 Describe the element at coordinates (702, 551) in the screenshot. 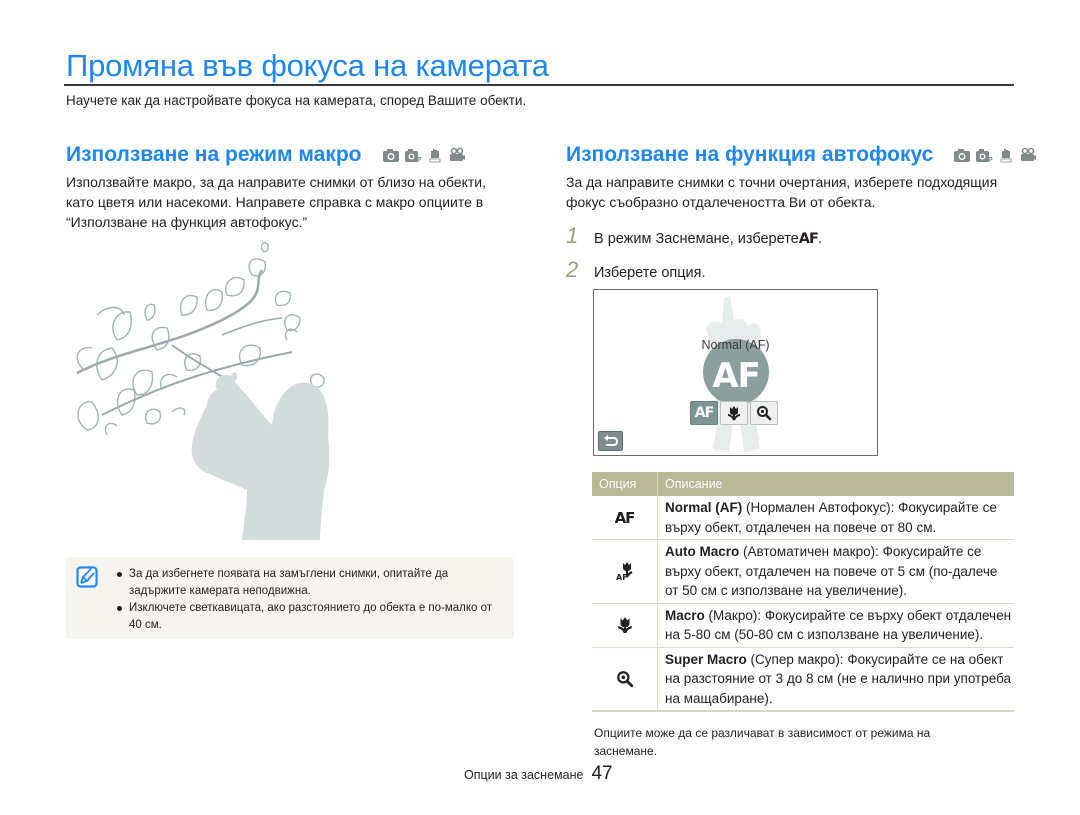

I see `option-name: Auto Macro` at that location.